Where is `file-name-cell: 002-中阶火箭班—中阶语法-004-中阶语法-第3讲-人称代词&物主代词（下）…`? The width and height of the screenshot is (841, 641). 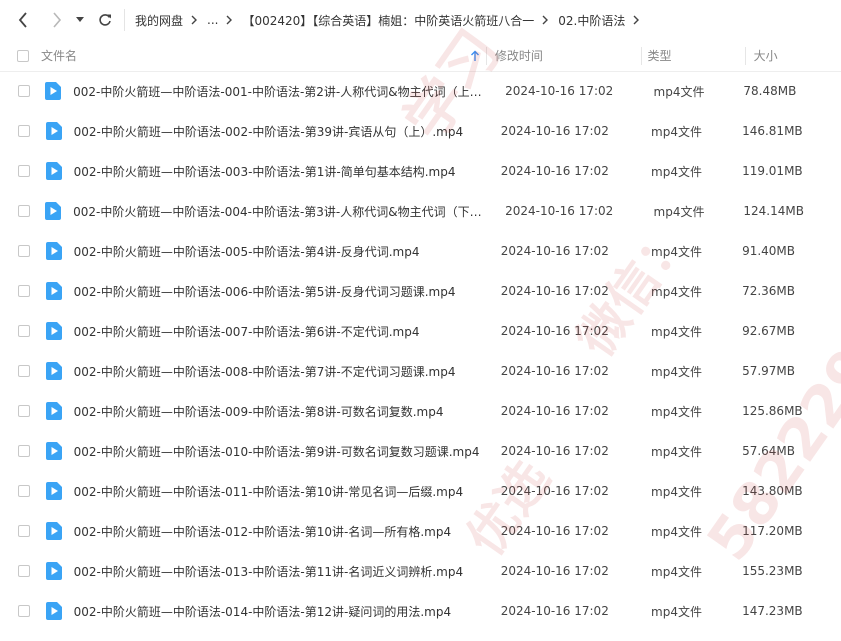 file-name-cell: 002-中阶火箭班—中阶语法-004-中阶语法-第3讲-人称代词&物主代词（下）… is located at coordinates (266, 211).